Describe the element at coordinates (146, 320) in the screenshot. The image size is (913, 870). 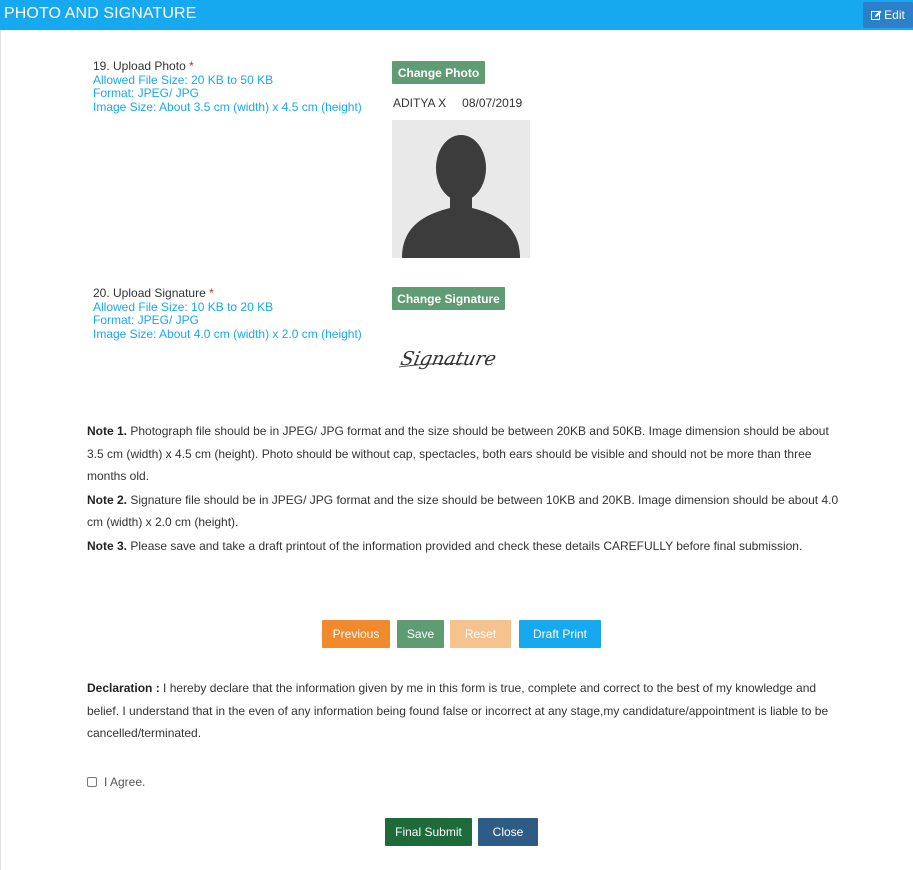
I see `signature-format-hint: Format: JPEG/ JPG` at that location.